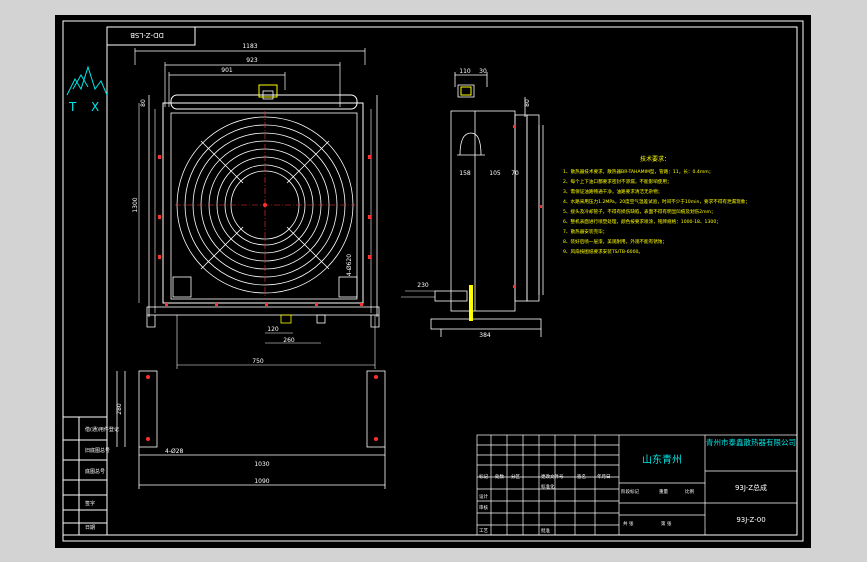 The width and height of the screenshot is (867, 562). I want to click on strip-row-3: 签字, so click(90, 503).